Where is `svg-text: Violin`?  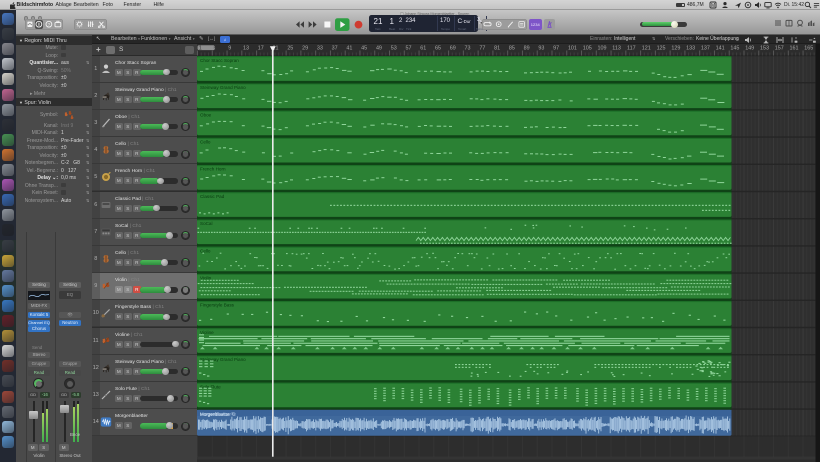 svg-text: Violin is located at coordinates (206, 278).